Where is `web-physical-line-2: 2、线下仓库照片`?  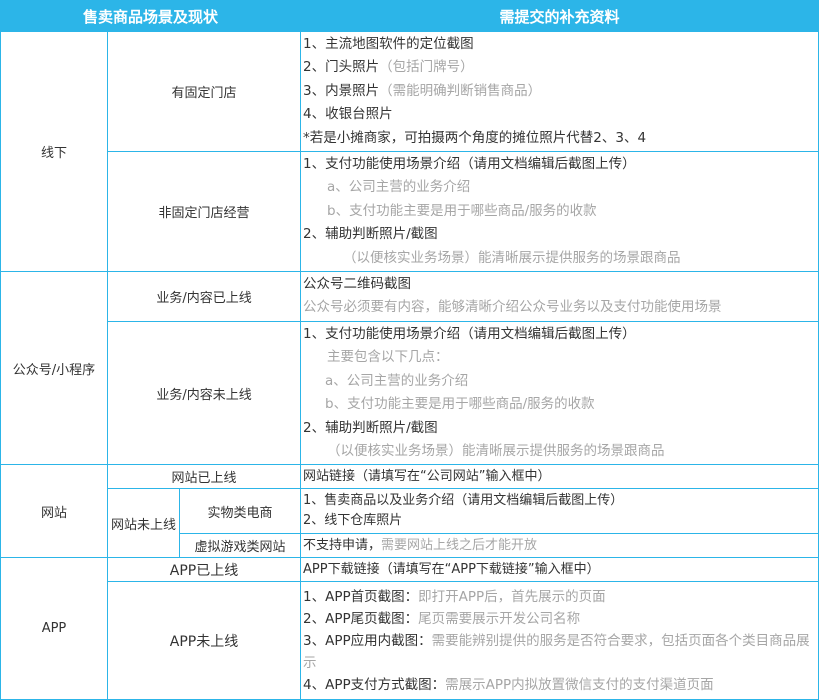
web-physical-line-2: 2、线下仓库照片 is located at coordinates (353, 521).